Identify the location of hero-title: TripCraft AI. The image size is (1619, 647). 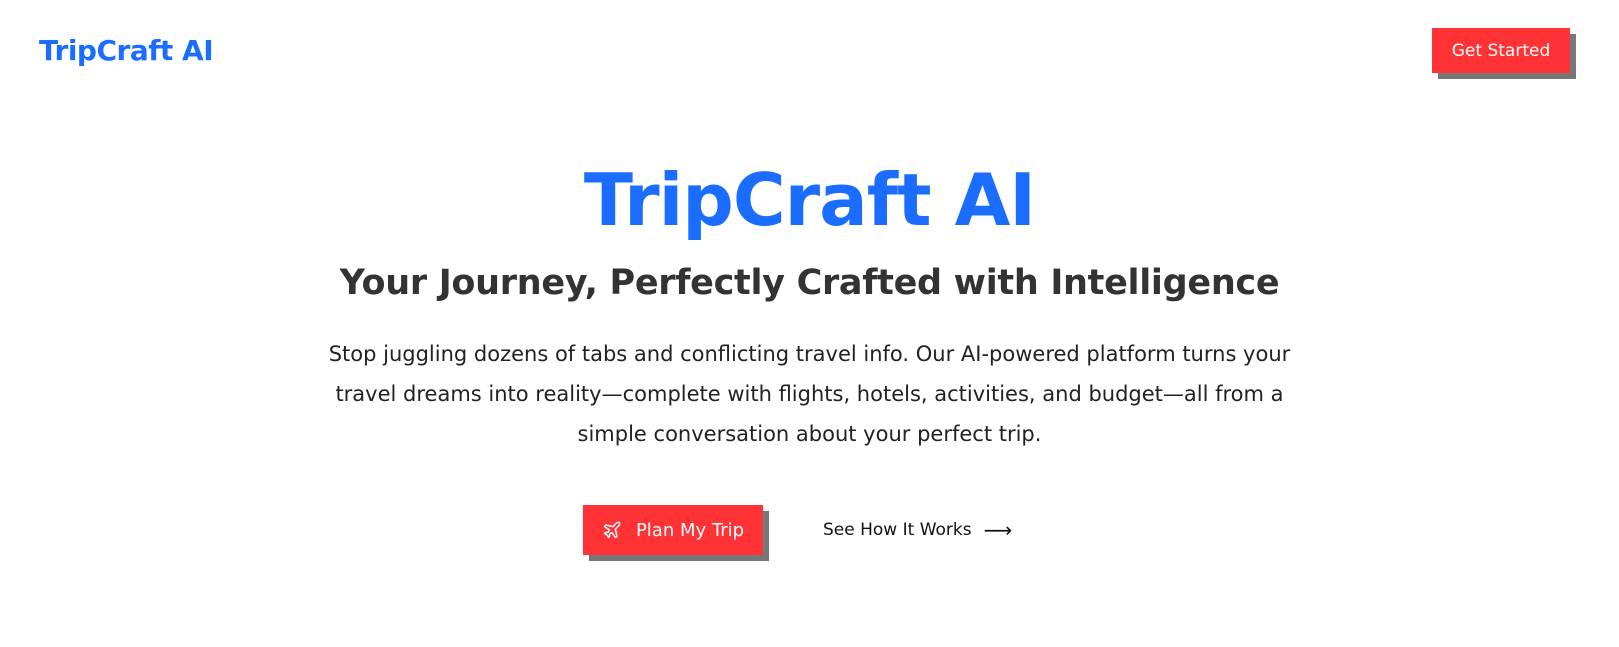
(809, 200).